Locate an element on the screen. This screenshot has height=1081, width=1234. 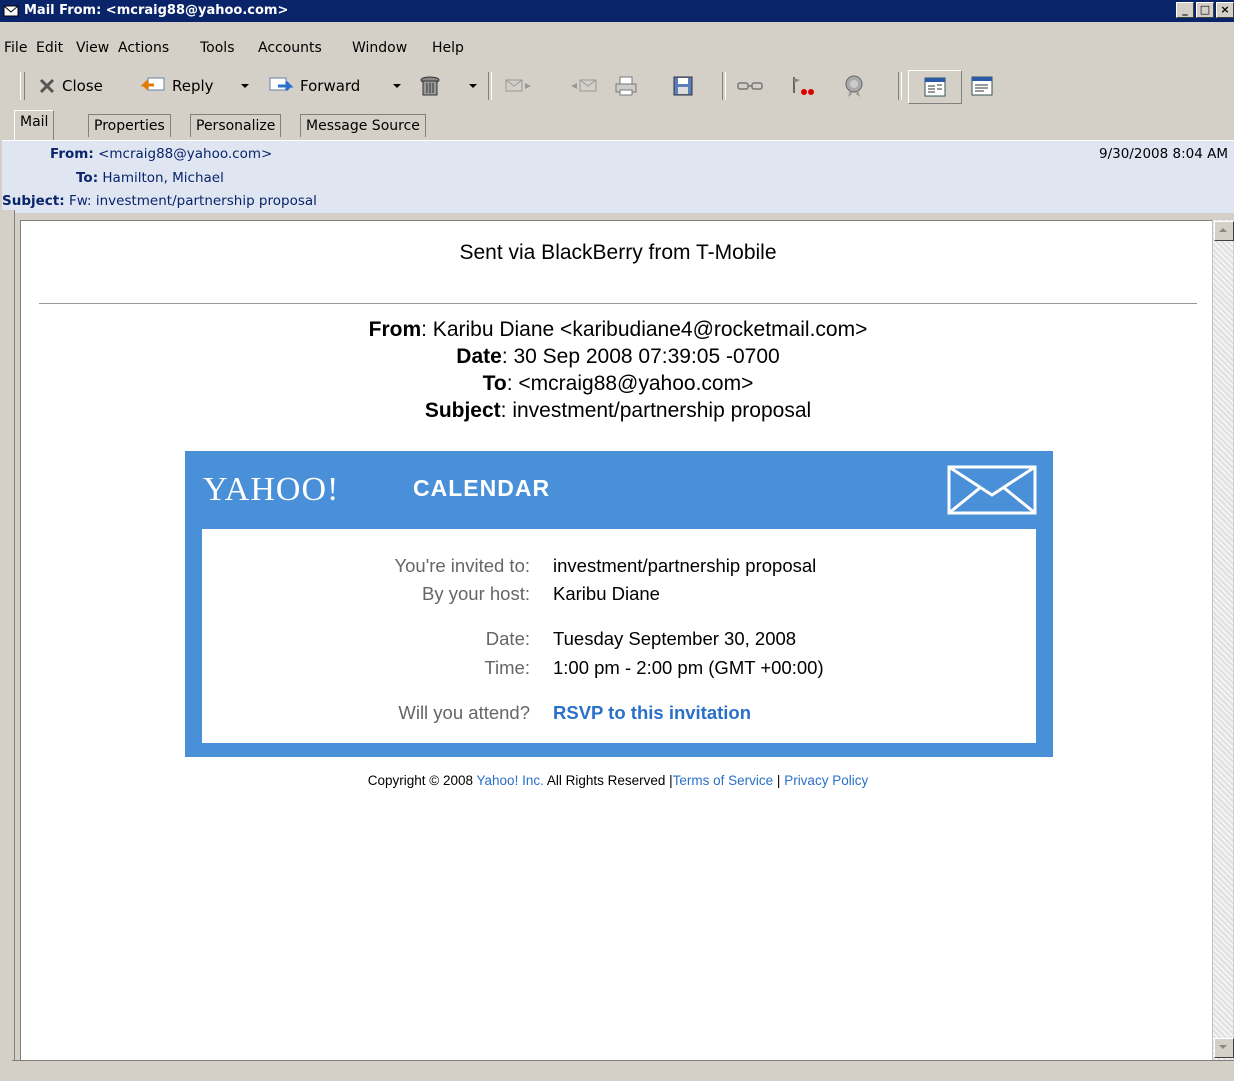
yahoo-inc-link: Yahoo! Inc. is located at coordinates (510, 780).